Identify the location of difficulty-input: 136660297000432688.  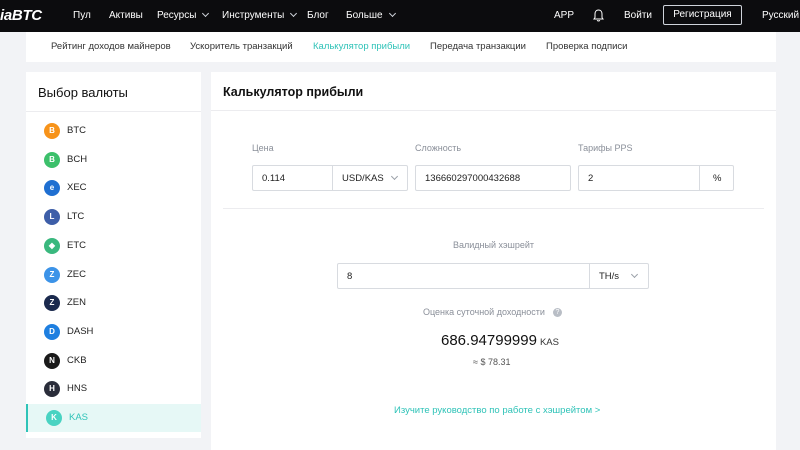
(472, 178).